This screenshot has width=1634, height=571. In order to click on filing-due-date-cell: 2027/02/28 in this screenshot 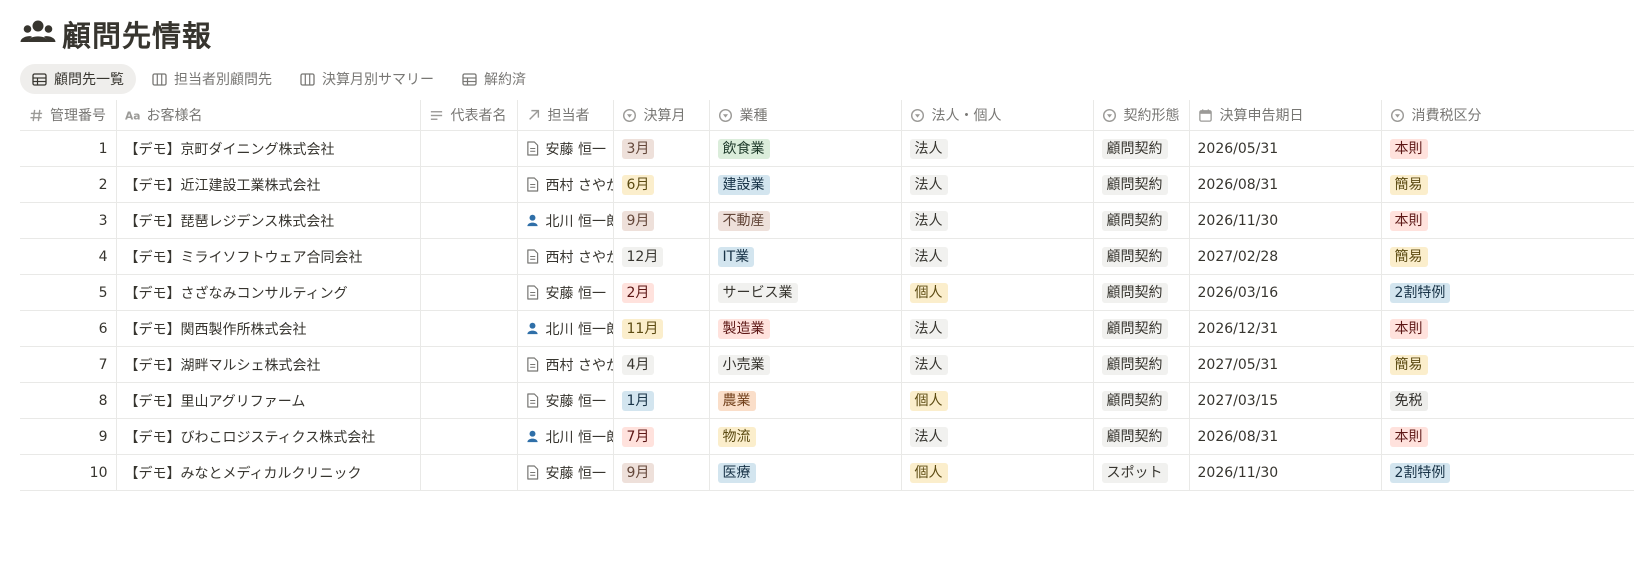, I will do `click(1285, 256)`.